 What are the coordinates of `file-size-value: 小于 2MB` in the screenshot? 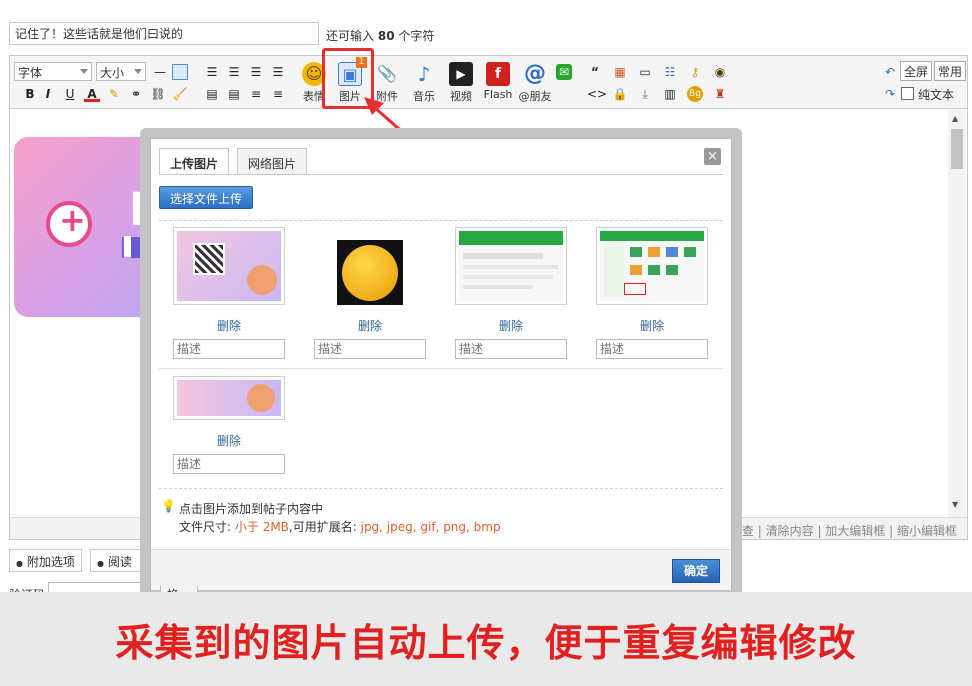 It's located at (261, 527).